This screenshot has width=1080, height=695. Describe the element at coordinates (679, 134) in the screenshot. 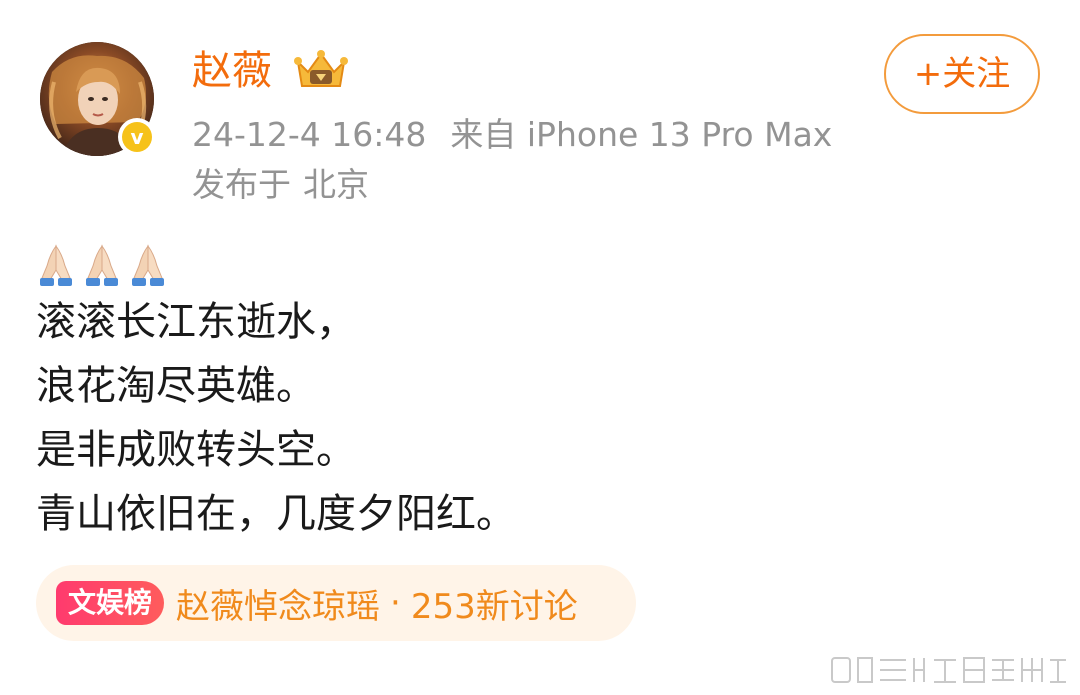

I see `device-source: iPhone 13 Pro Max` at that location.